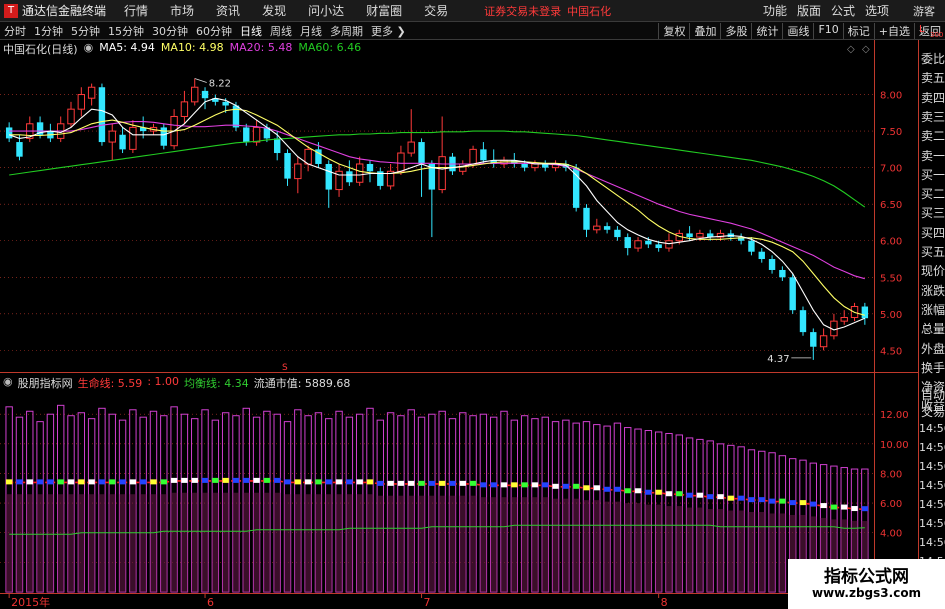 The width and height of the screenshot is (945, 609). What do you see at coordinates (891, 534) in the screenshot?
I see `indicator-tick-label: 4.00` at bounding box center [891, 534].